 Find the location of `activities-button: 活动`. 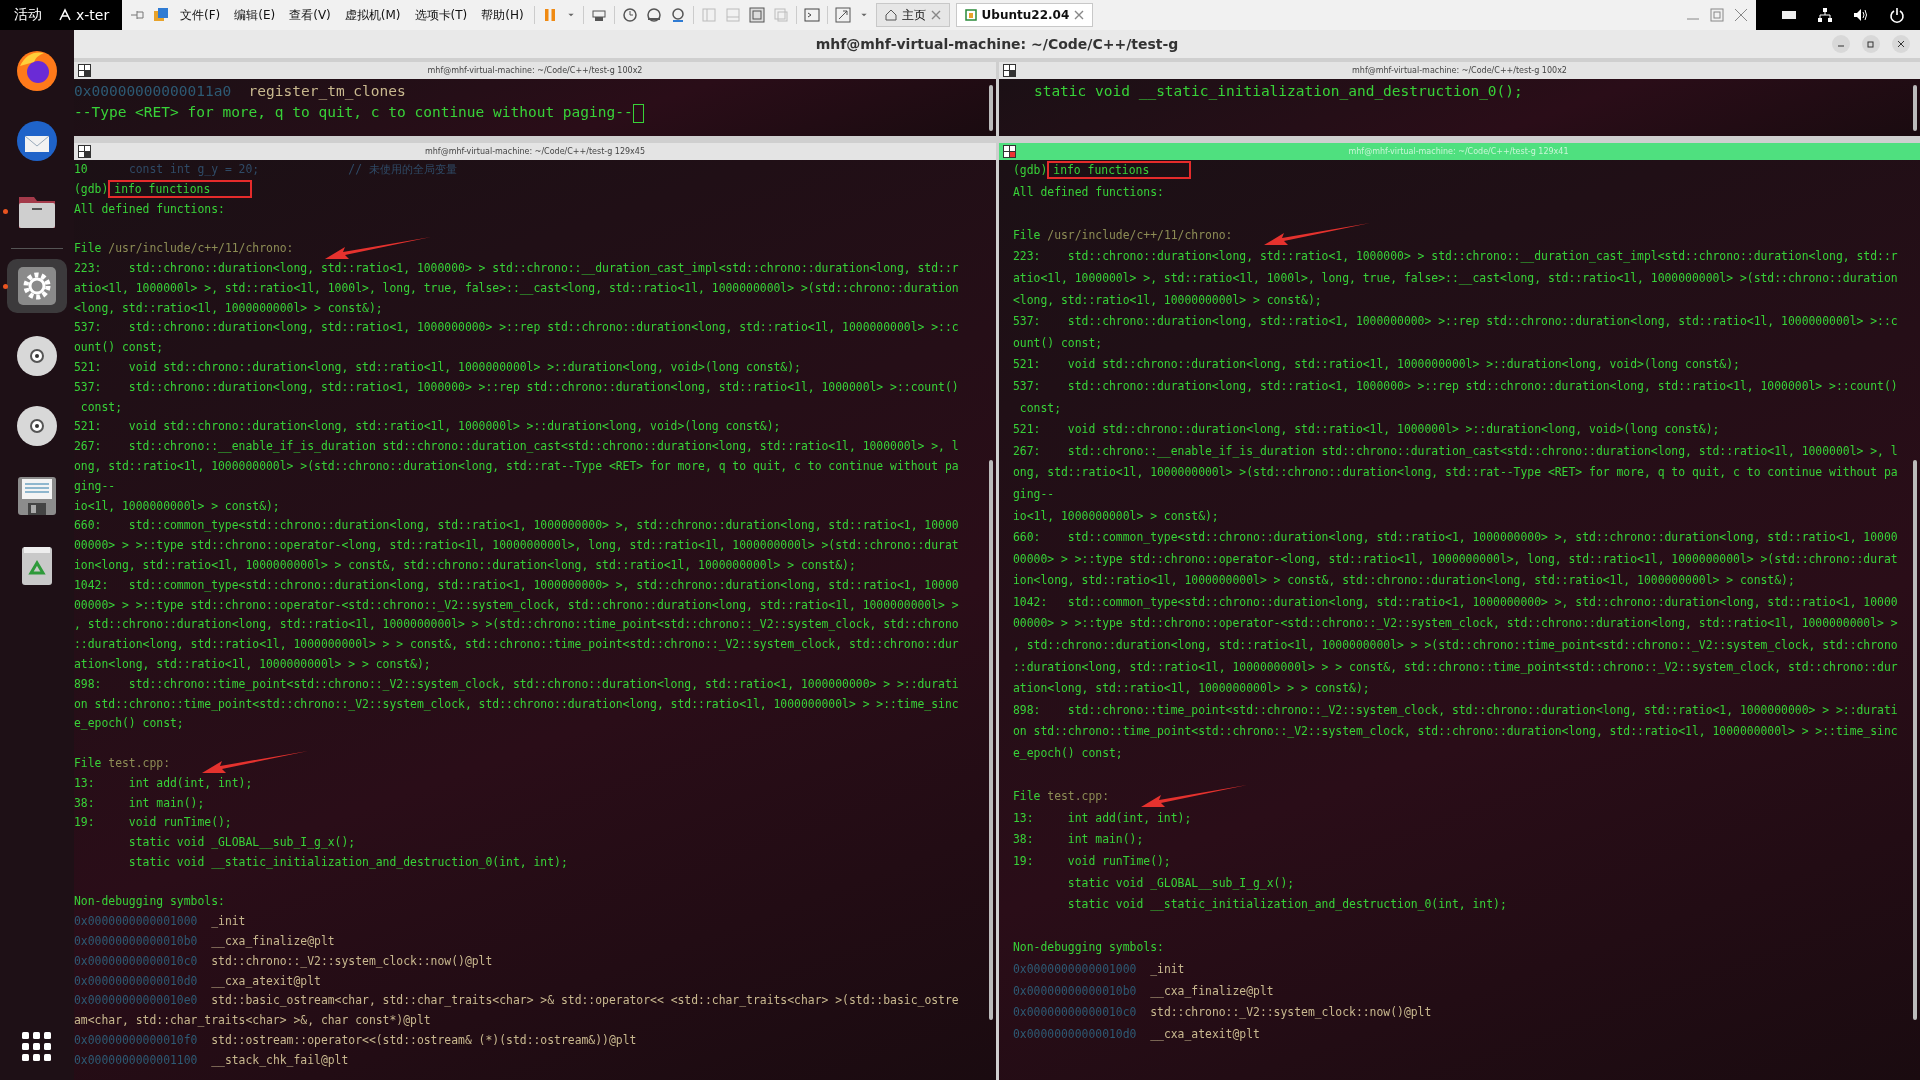

activities-button: 活动 is located at coordinates (29, 15).